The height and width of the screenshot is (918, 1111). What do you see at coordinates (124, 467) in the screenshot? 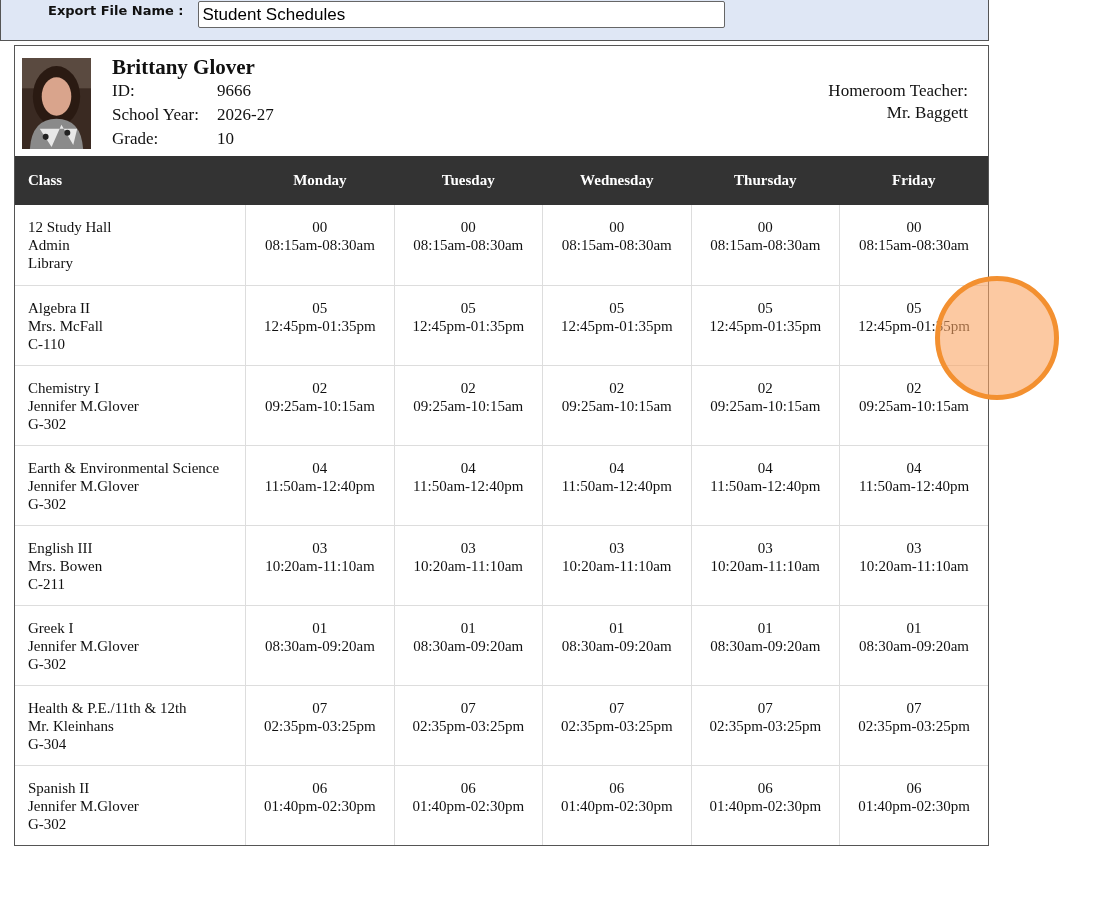
I see `class-info: Earth & Environmental Science` at bounding box center [124, 467].